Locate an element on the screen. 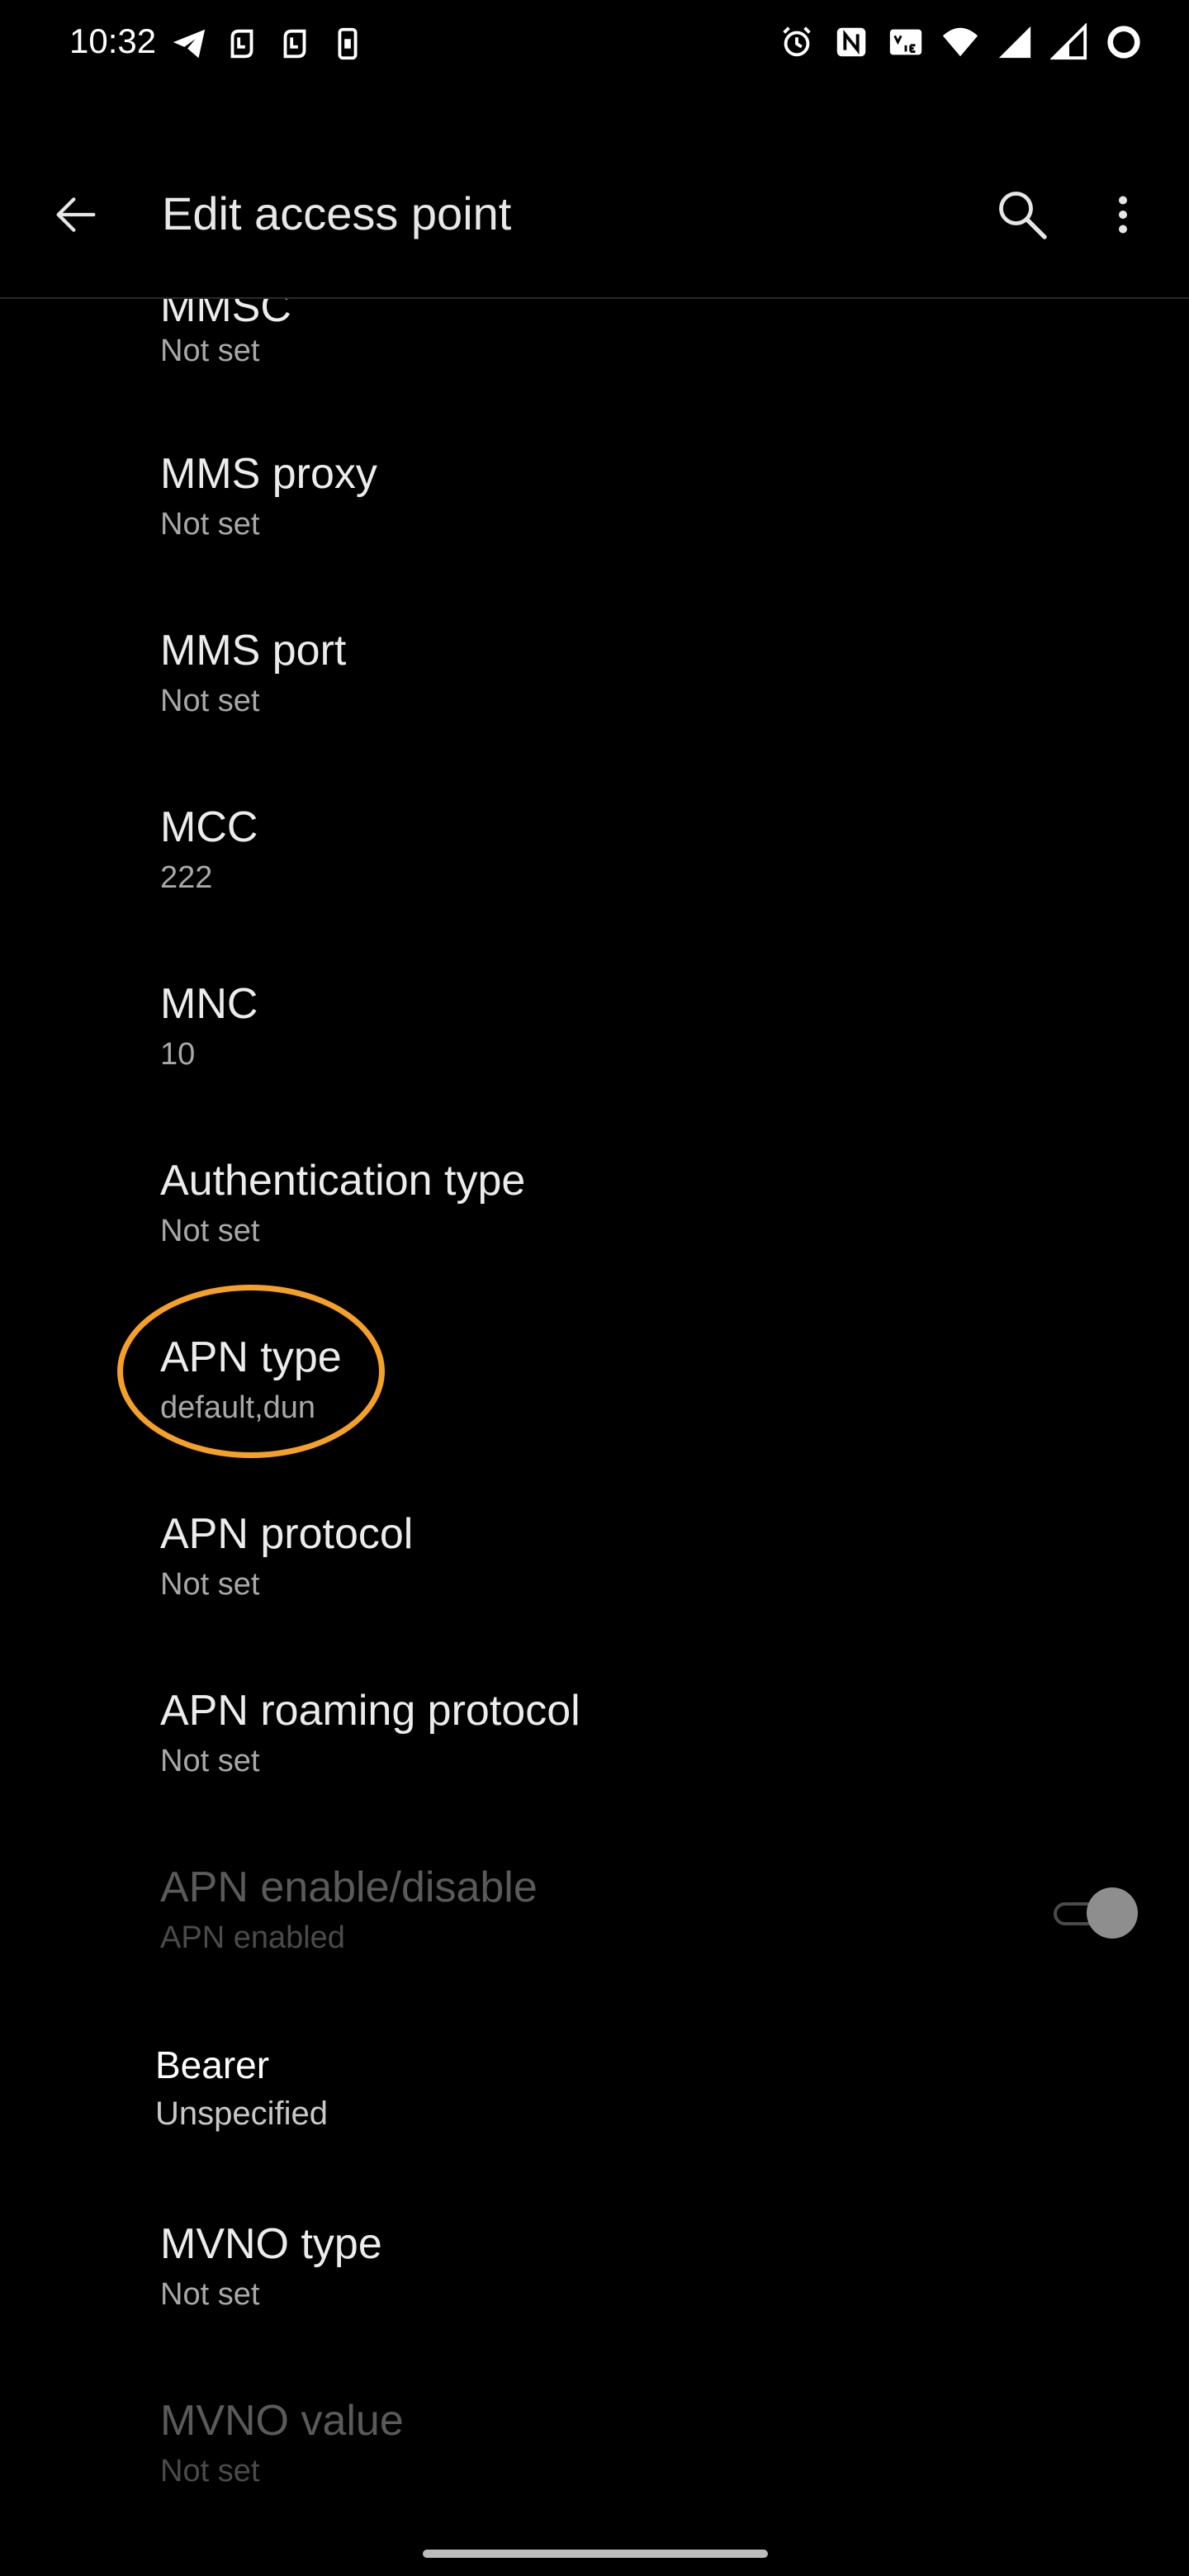 The image size is (1189, 2576). pref-summary: Unspecified is located at coordinates (242, 2113).